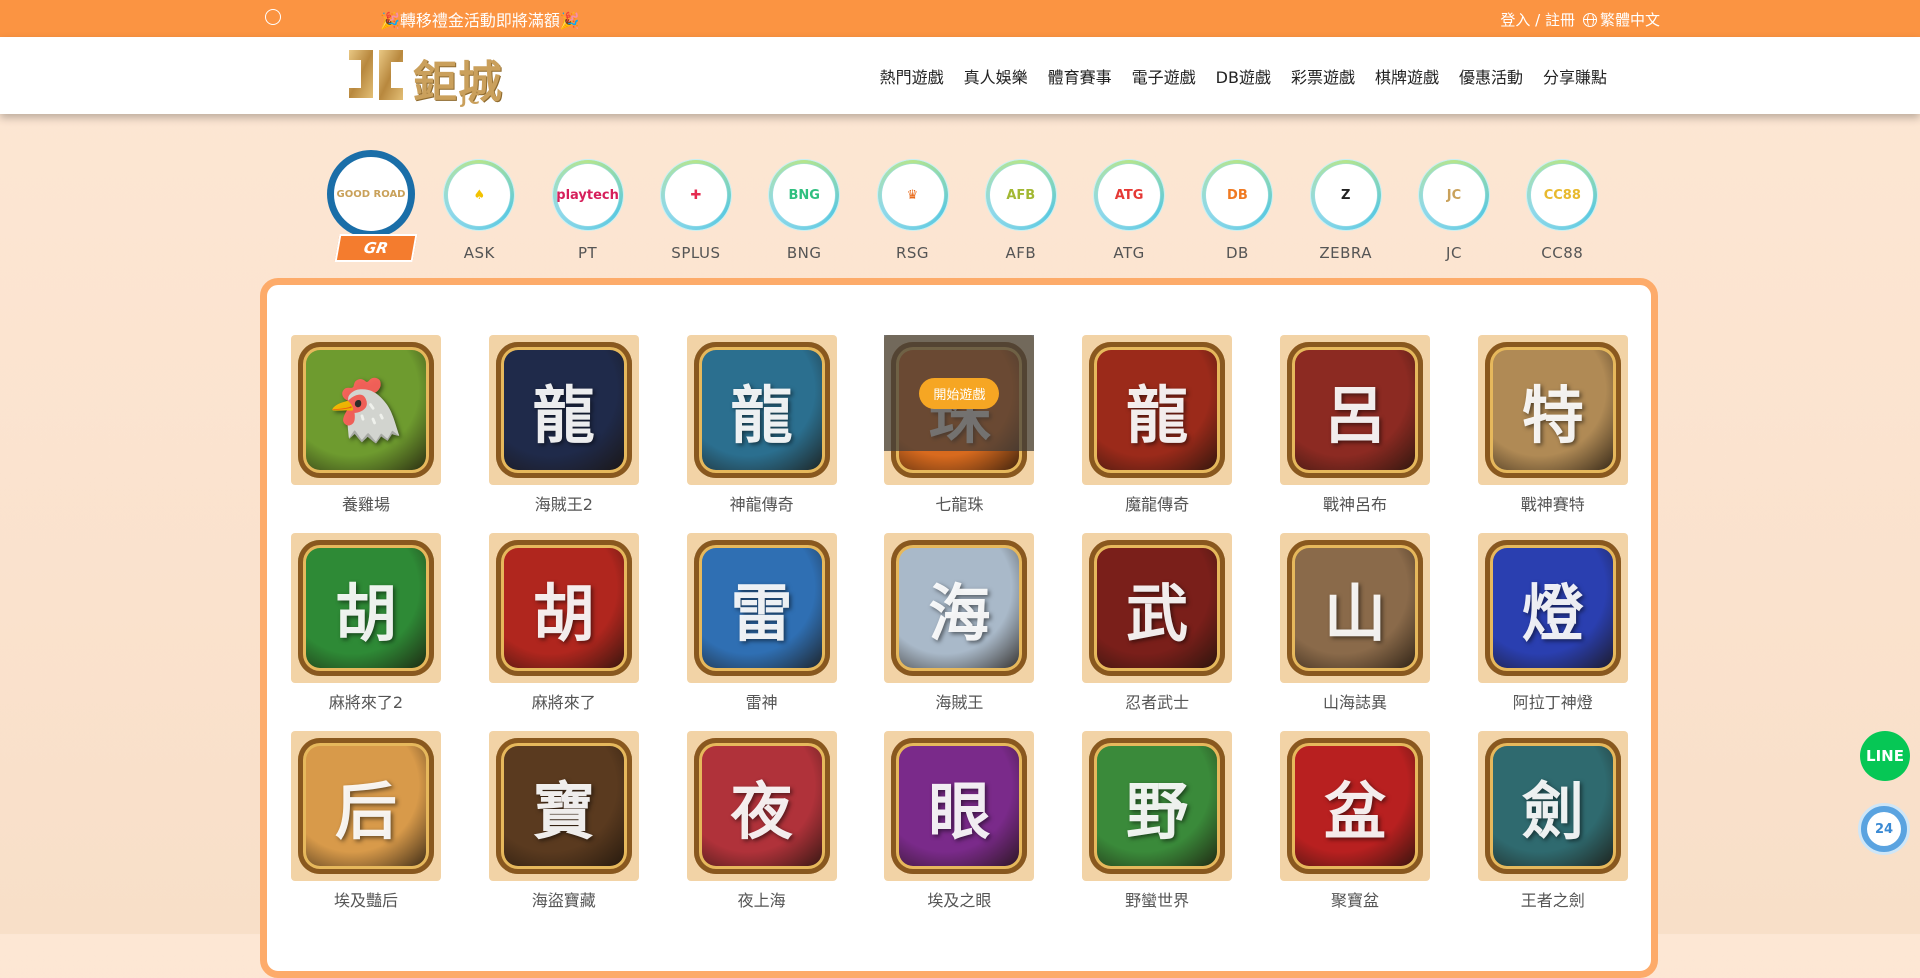  What do you see at coordinates (366, 702) in the screenshot?
I see `game-title: 麻將來了2` at bounding box center [366, 702].